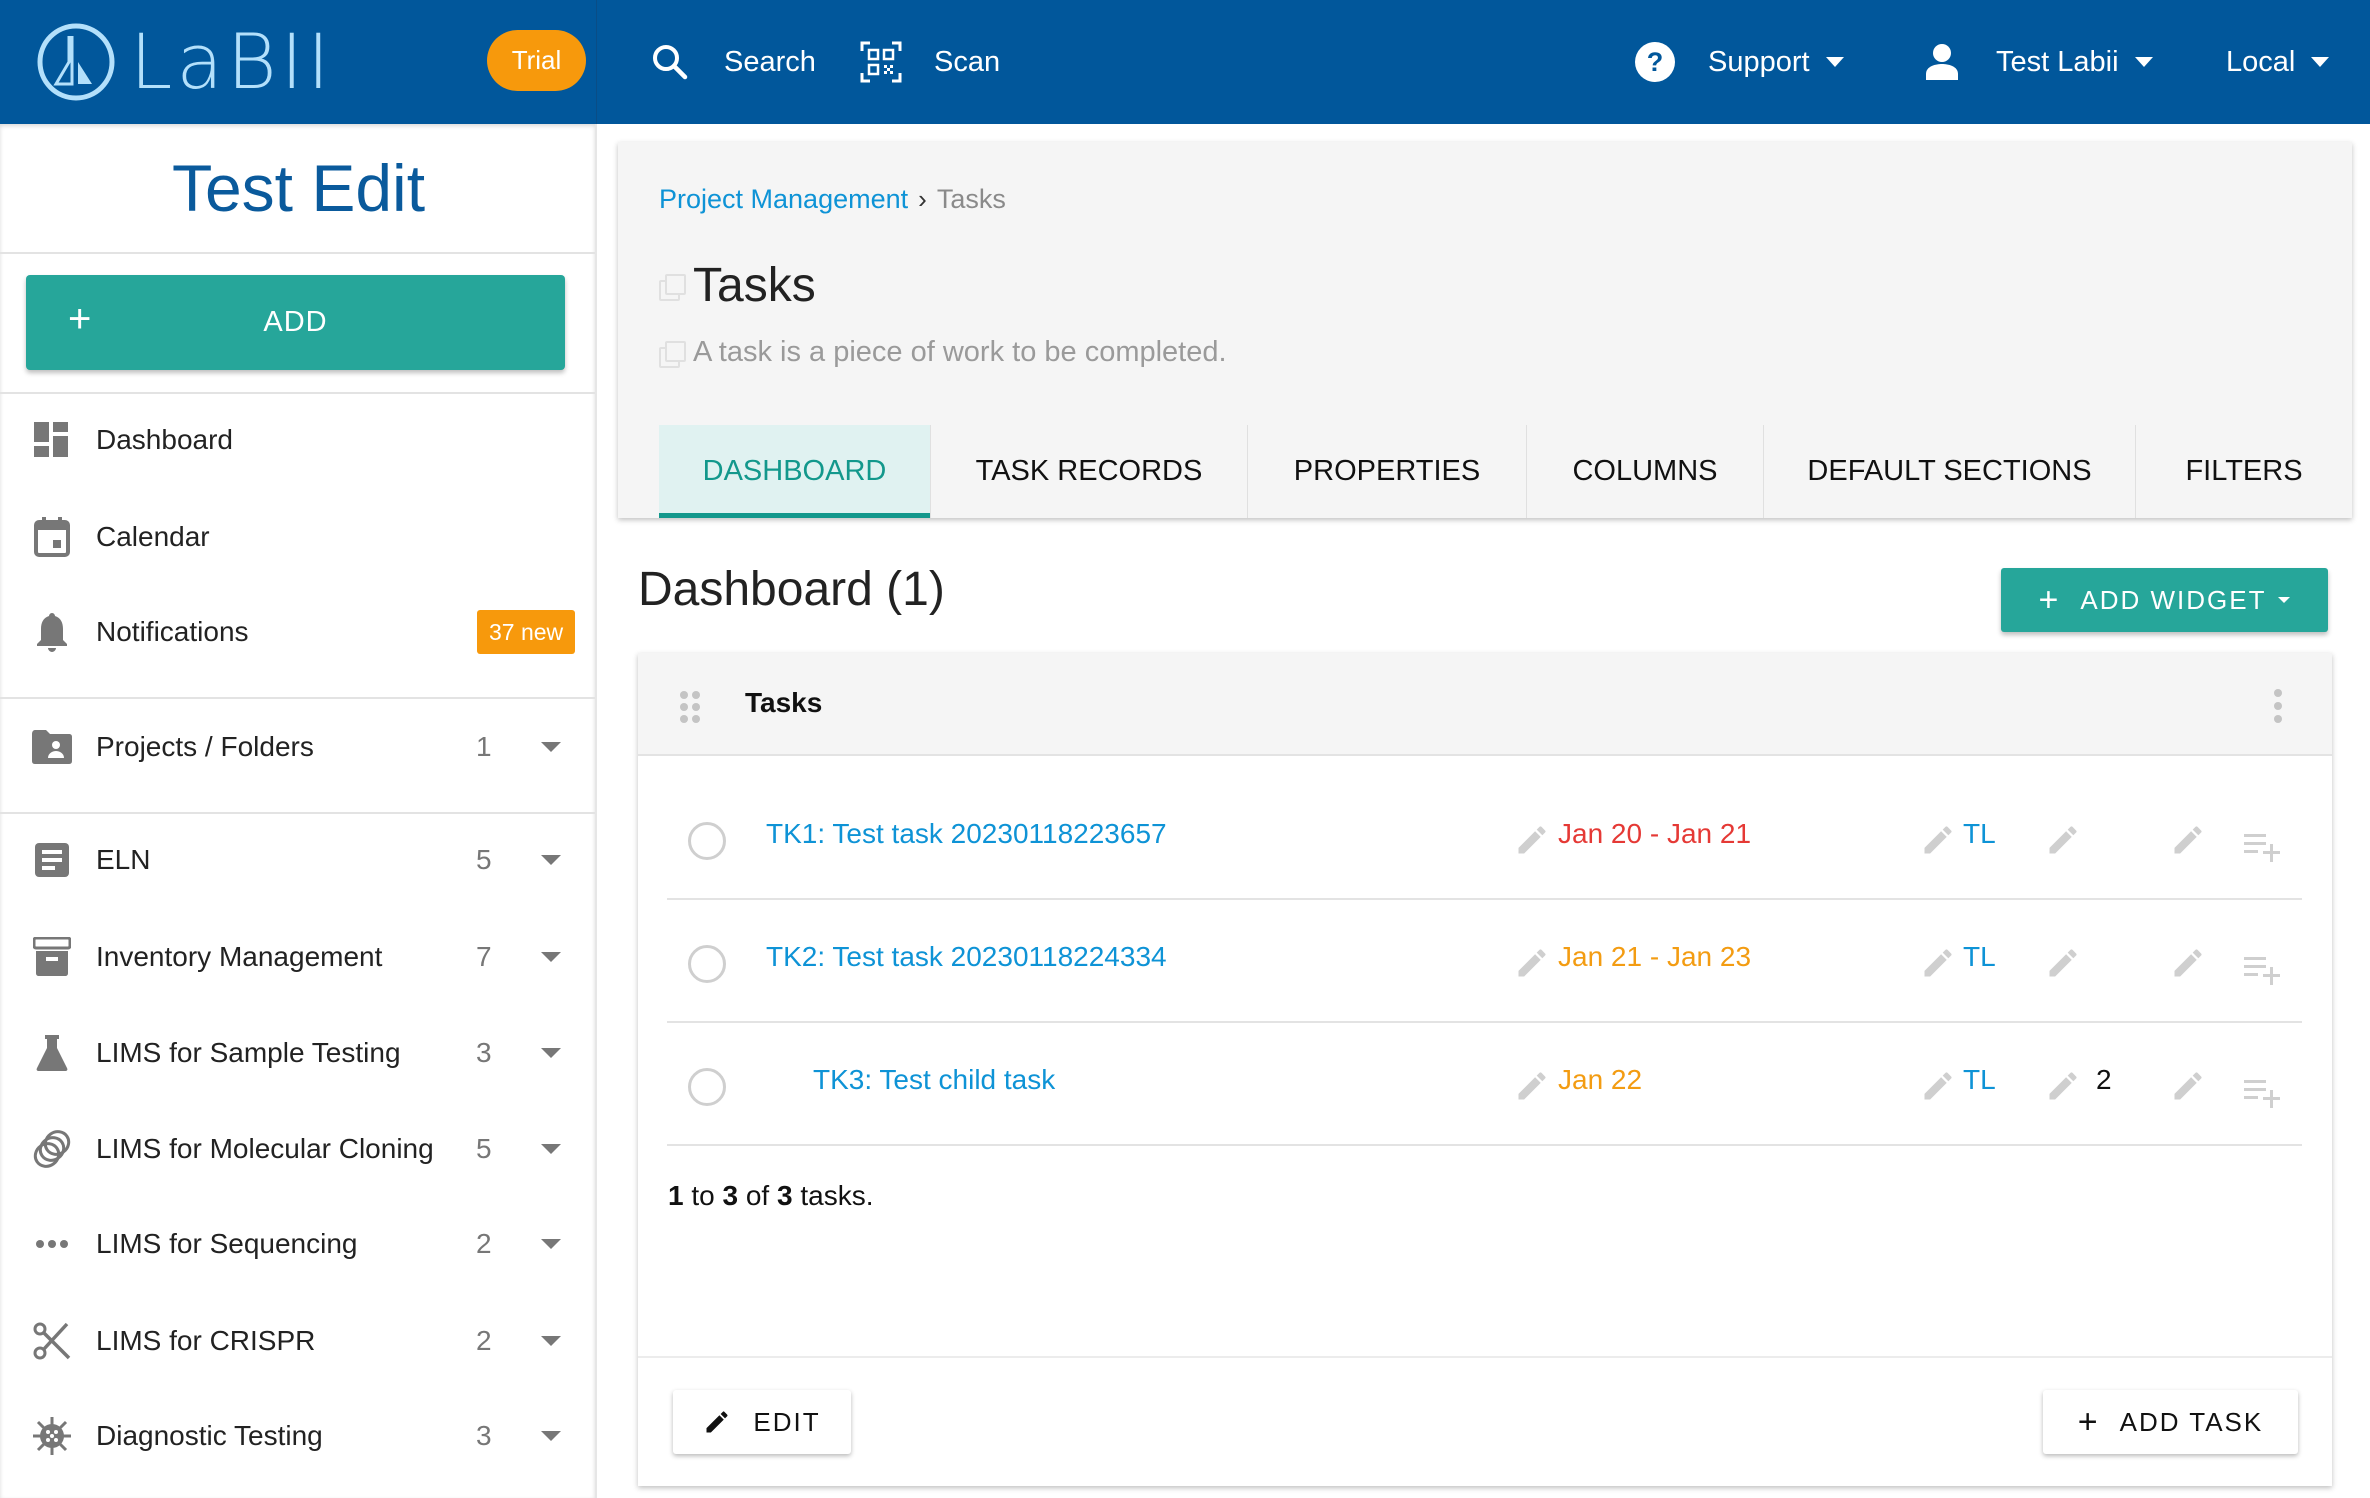 Image resolution: width=2370 pixels, height=1498 pixels. Describe the element at coordinates (484, 1435) in the screenshot. I see `sidebar-item-count: 3` at that location.